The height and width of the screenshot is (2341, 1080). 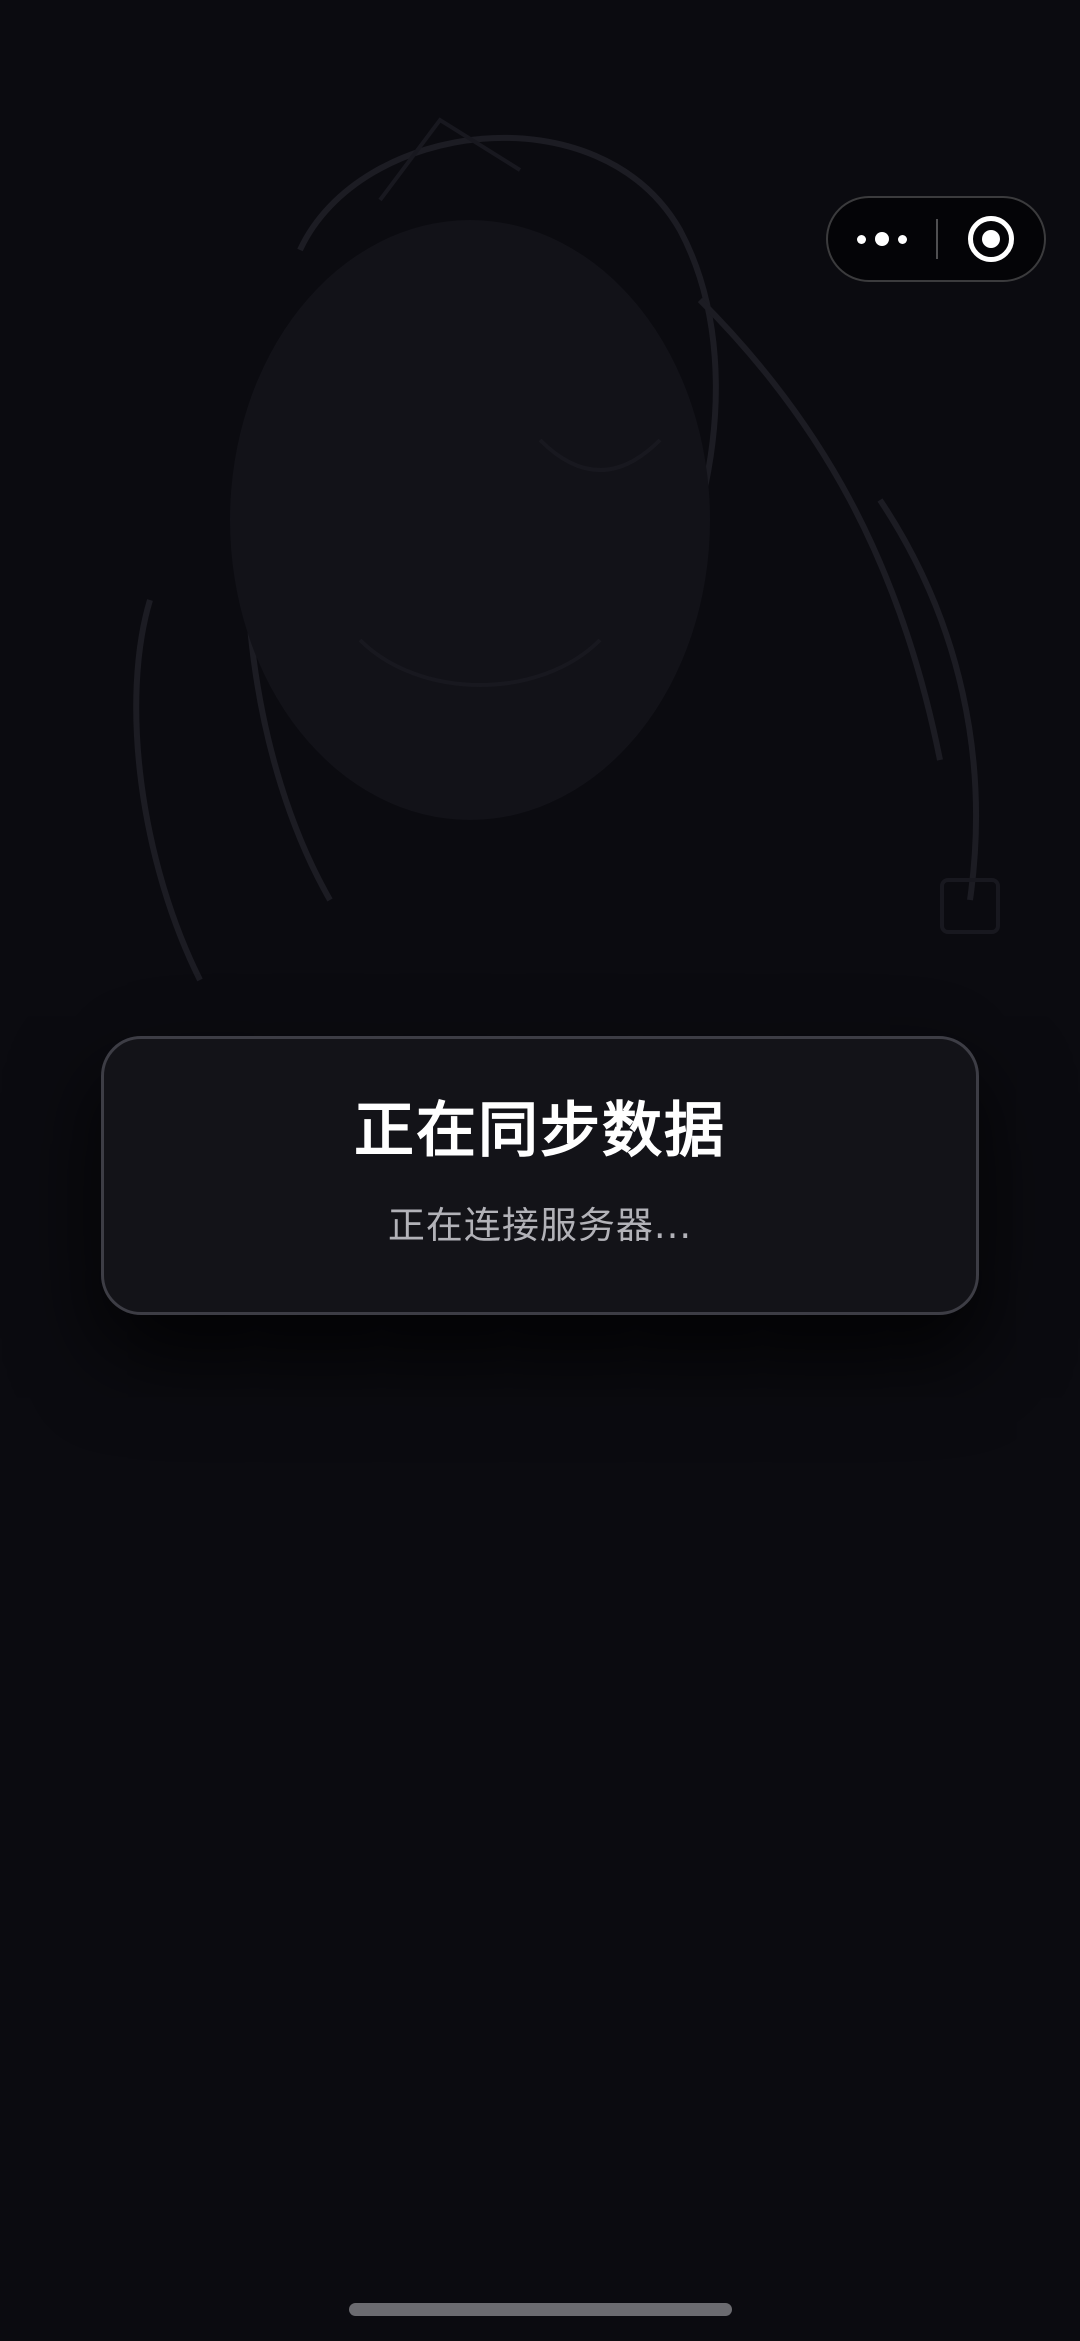 I want to click on dialog-title: 正在同步数据, so click(x=540, y=1131).